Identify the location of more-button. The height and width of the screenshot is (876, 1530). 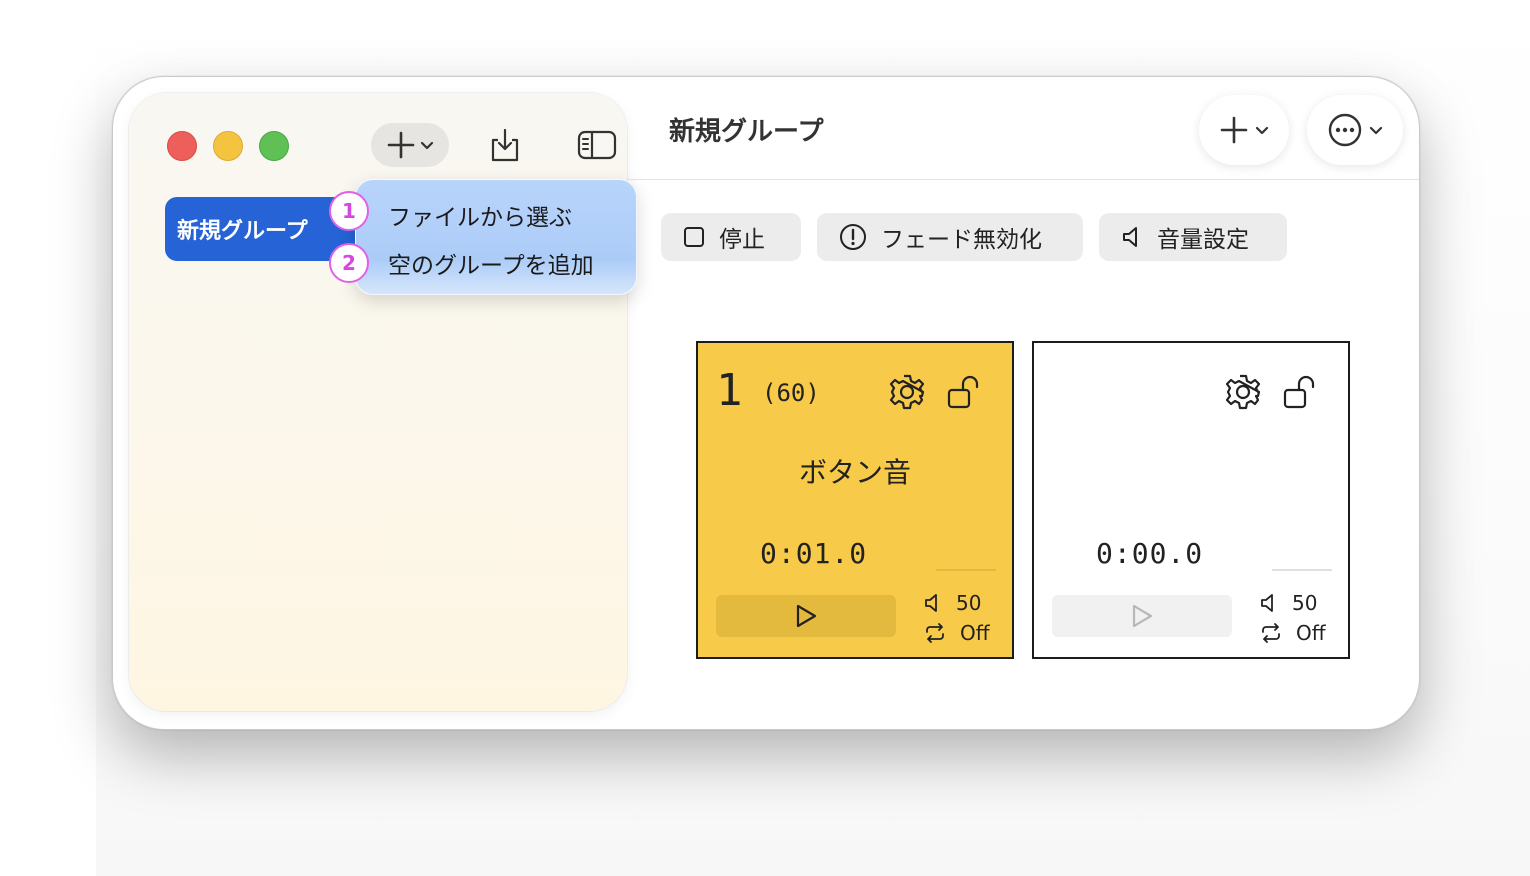
(1355, 130).